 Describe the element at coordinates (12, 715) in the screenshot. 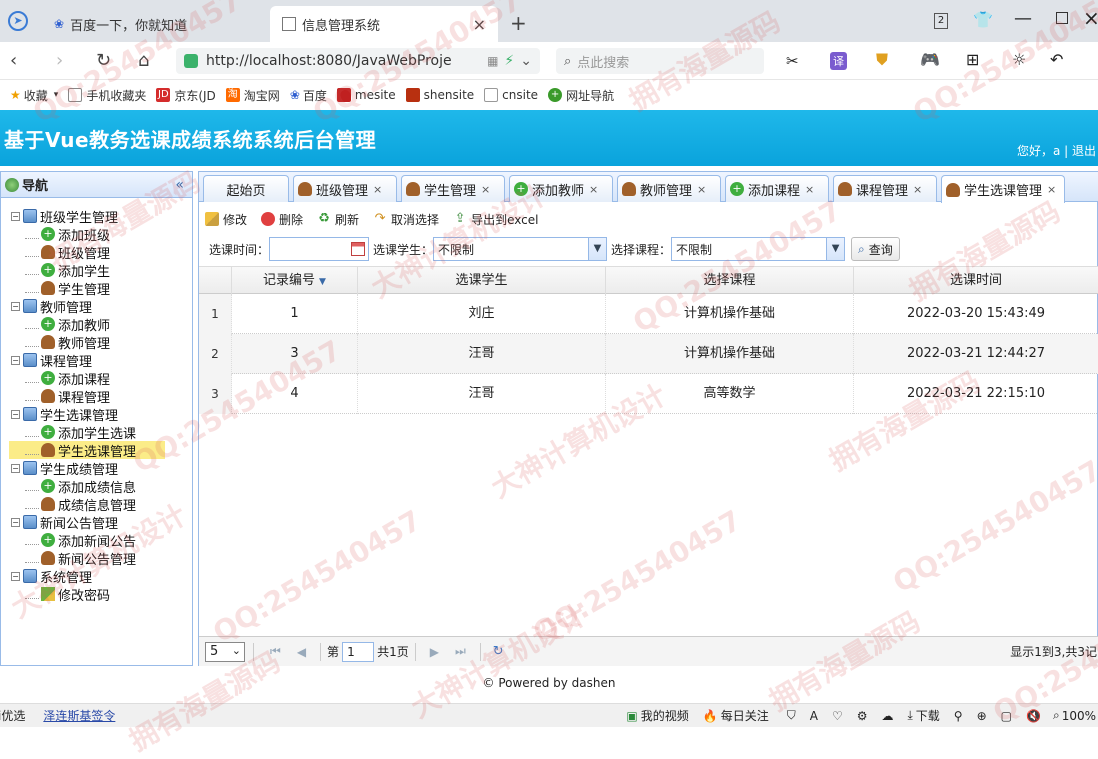

I see `status-left: i优选` at that location.